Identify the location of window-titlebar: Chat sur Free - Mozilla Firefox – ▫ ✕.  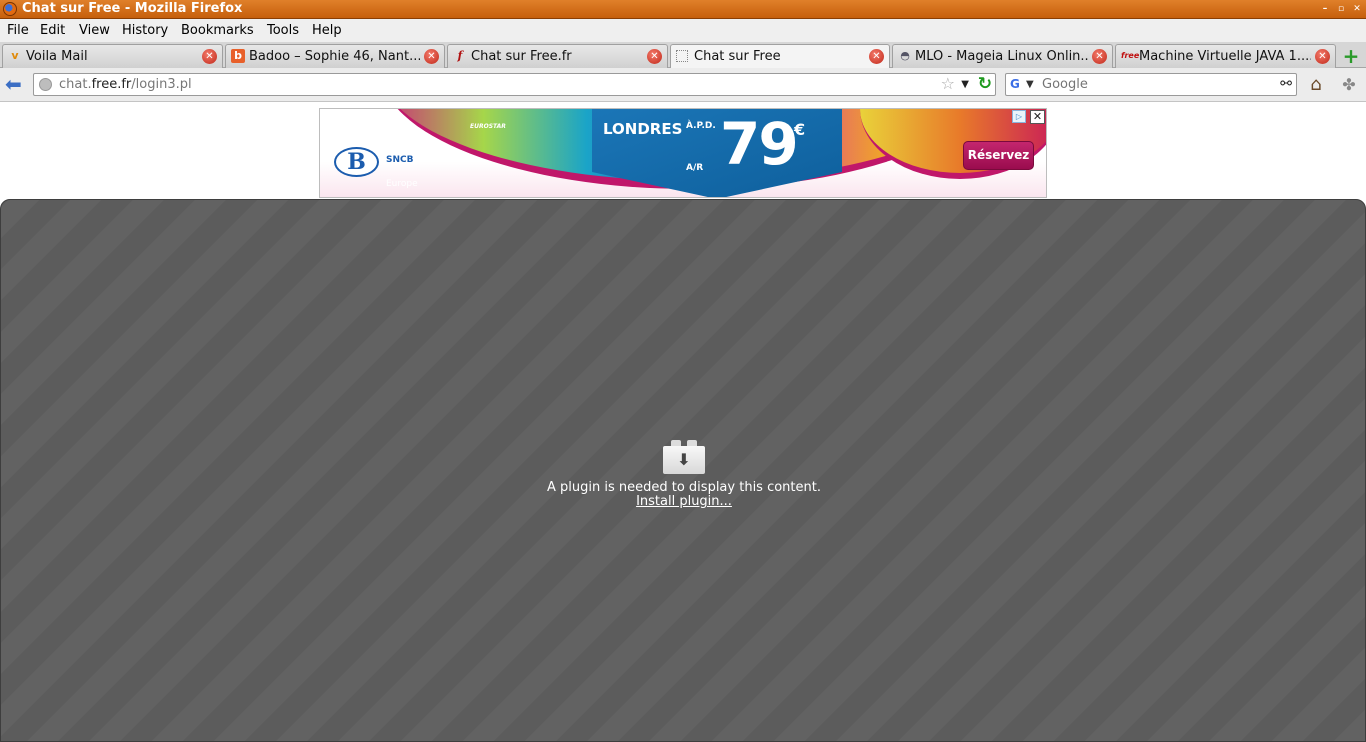
(683, 9).